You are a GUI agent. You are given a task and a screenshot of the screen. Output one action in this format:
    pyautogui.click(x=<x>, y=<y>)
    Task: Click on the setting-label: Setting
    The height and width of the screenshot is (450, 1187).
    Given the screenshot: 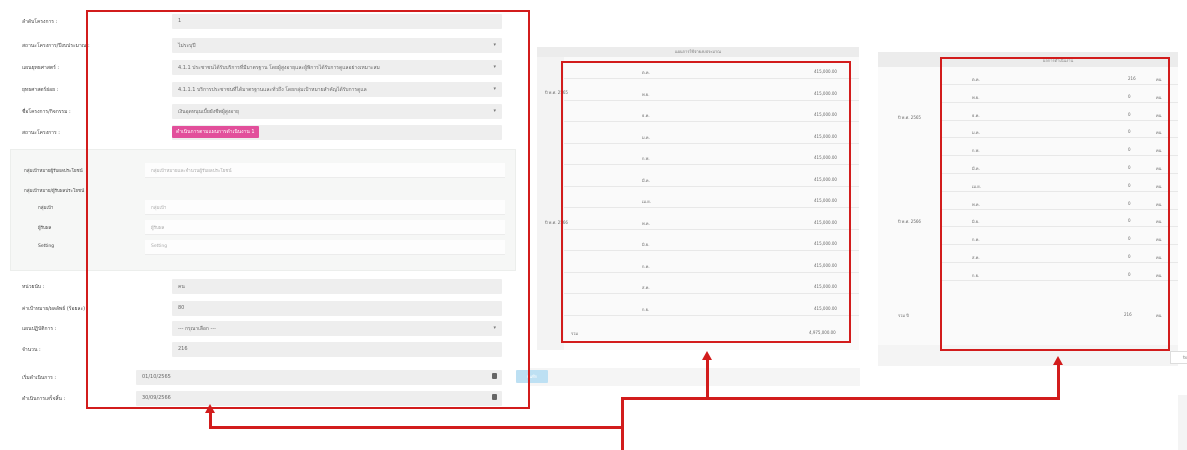 What is the action you would take?
    pyautogui.click(x=46, y=246)
    